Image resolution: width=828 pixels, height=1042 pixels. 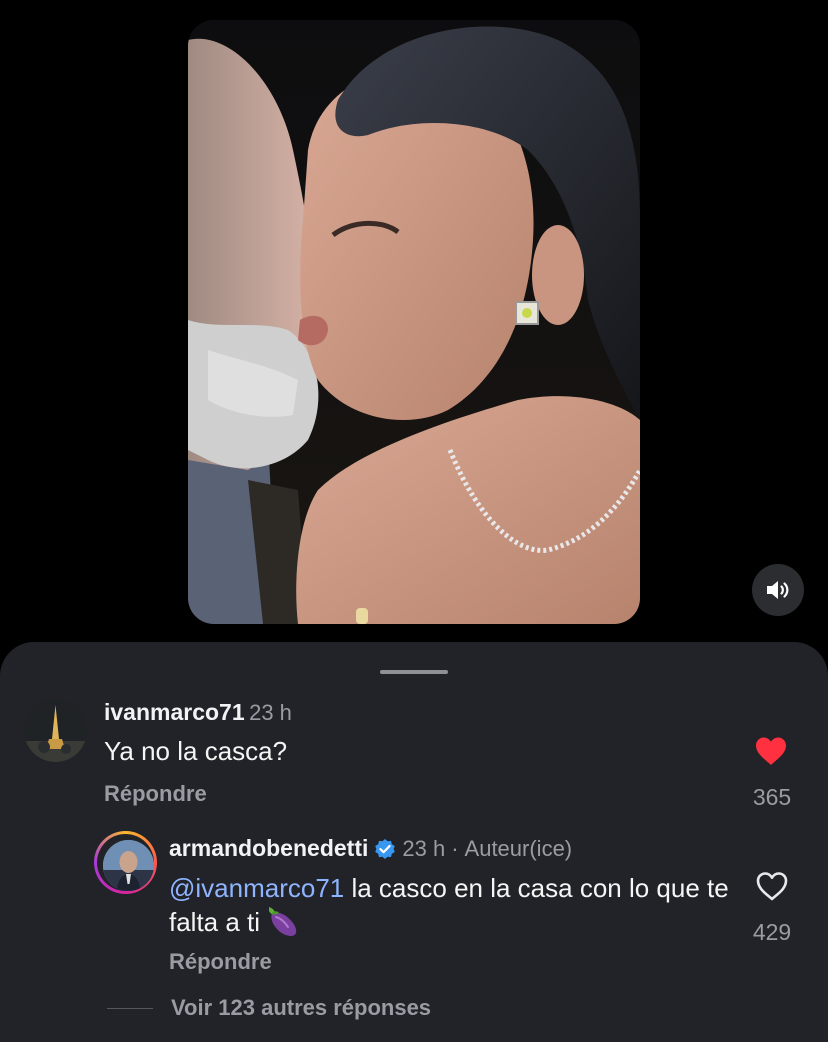 I want to click on comment-2-like-button, so click(x=772, y=888).